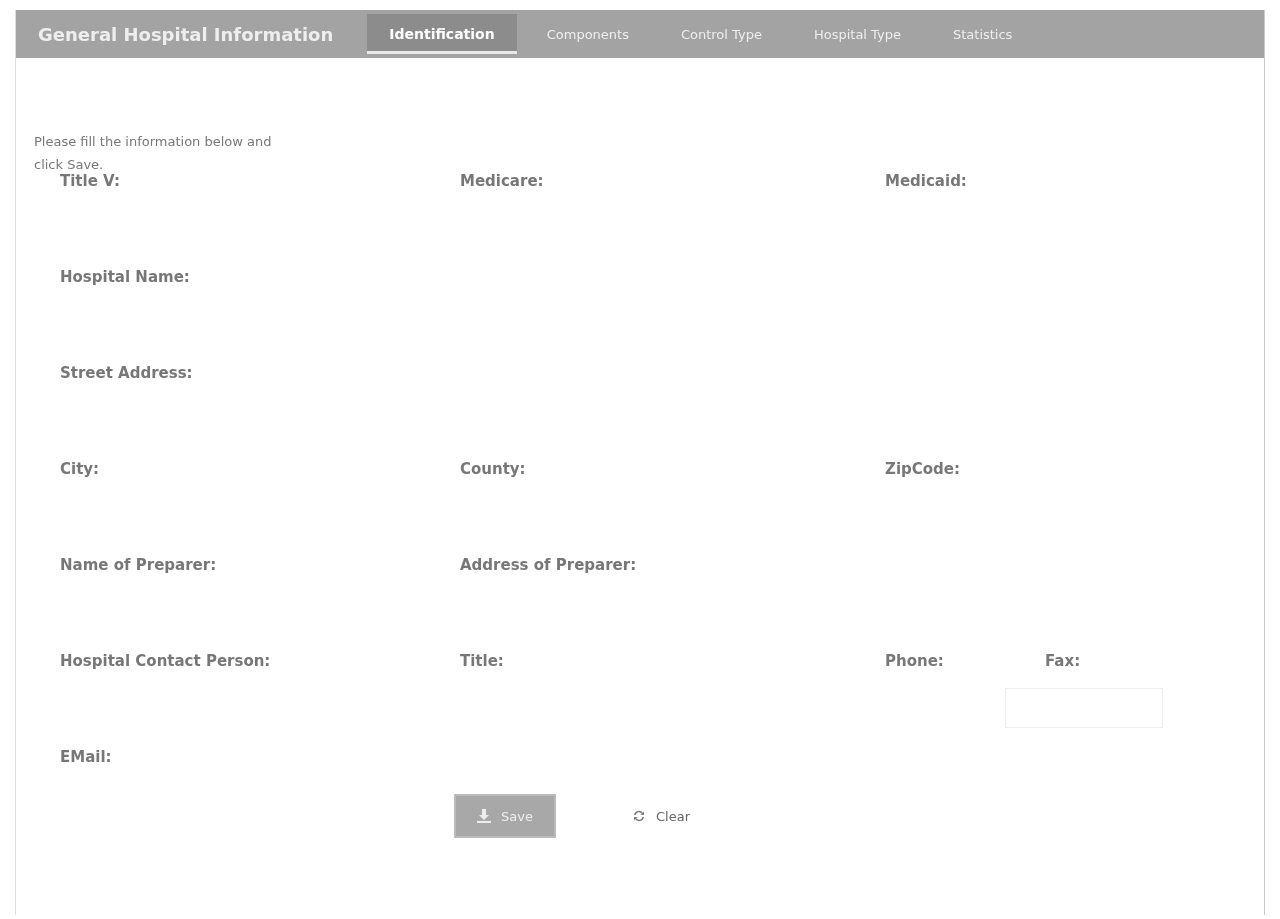 The width and height of the screenshot is (1280, 919). I want to click on field-label: Address of Preparer:, so click(548, 565).